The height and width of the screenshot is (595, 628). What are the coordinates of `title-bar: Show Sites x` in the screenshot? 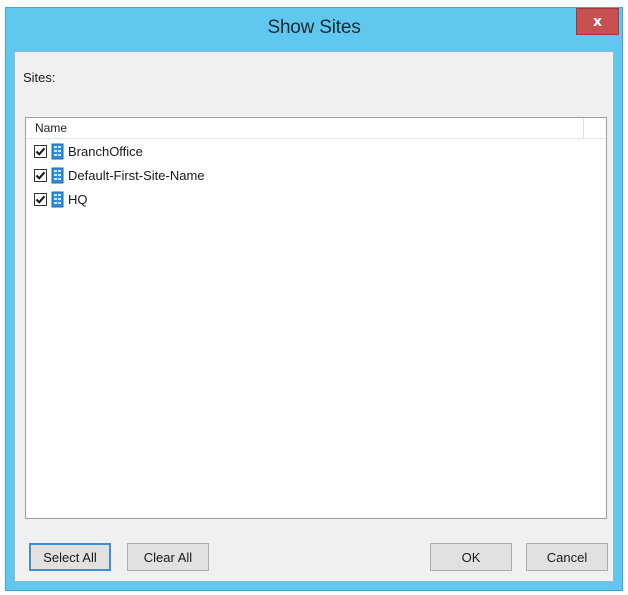 It's located at (314, 30).